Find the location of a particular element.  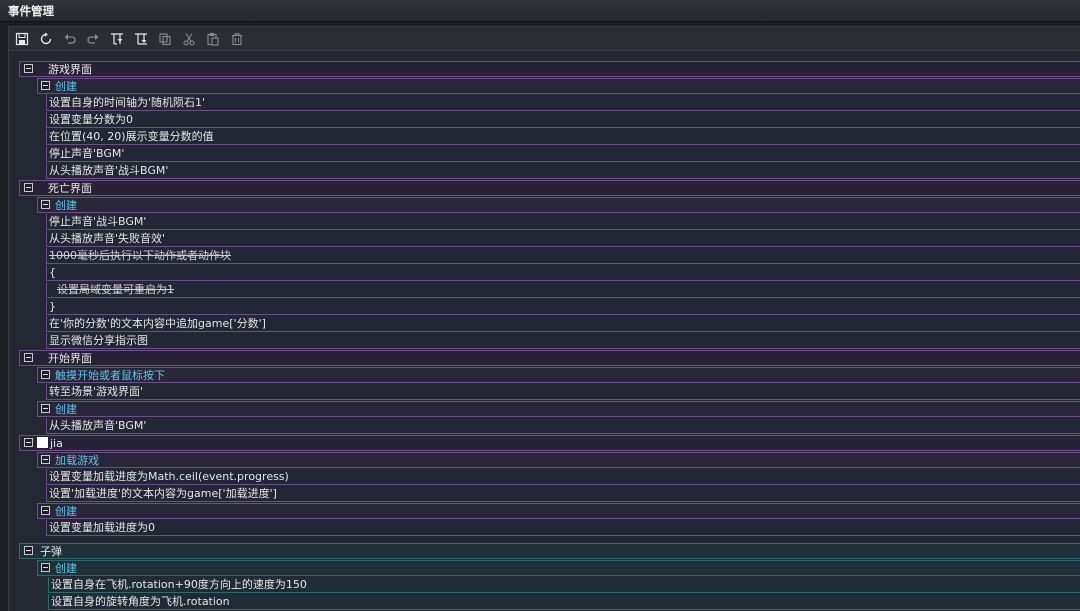

action-row: 从头播放声音'战斗BGM' is located at coordinates (563, 171).